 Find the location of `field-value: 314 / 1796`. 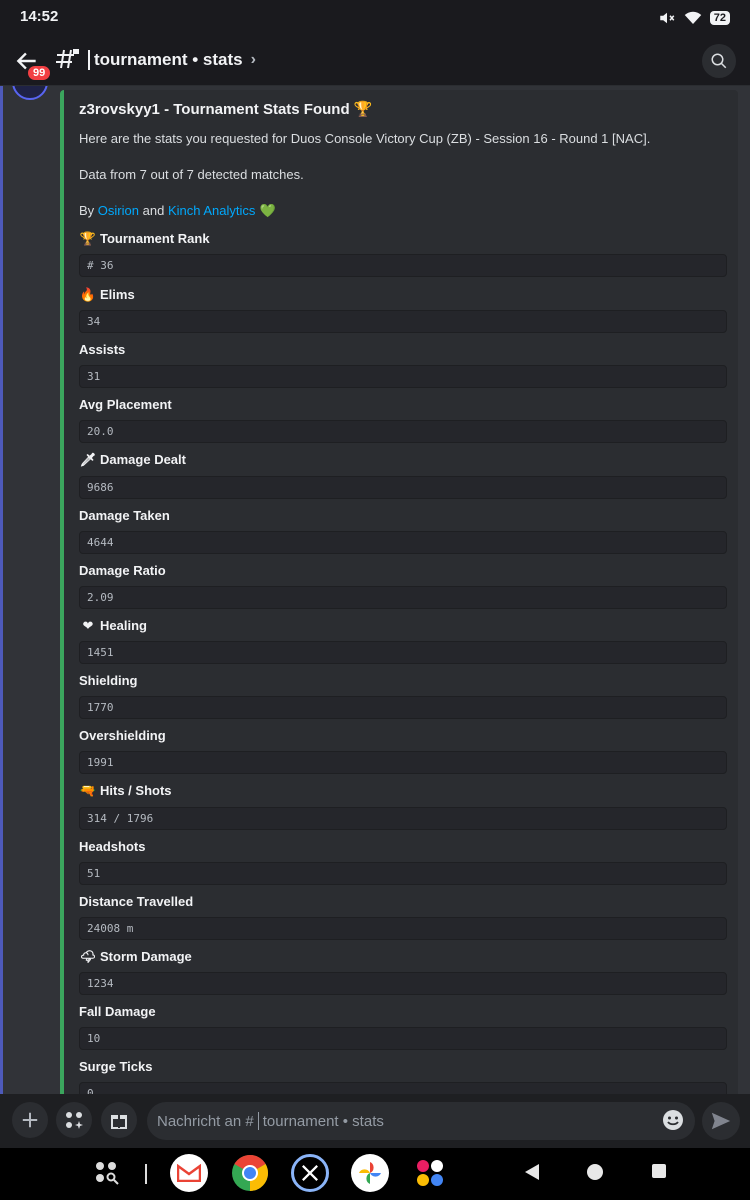

field-value: 314 / 1796 is located at coordinates (403, 818).